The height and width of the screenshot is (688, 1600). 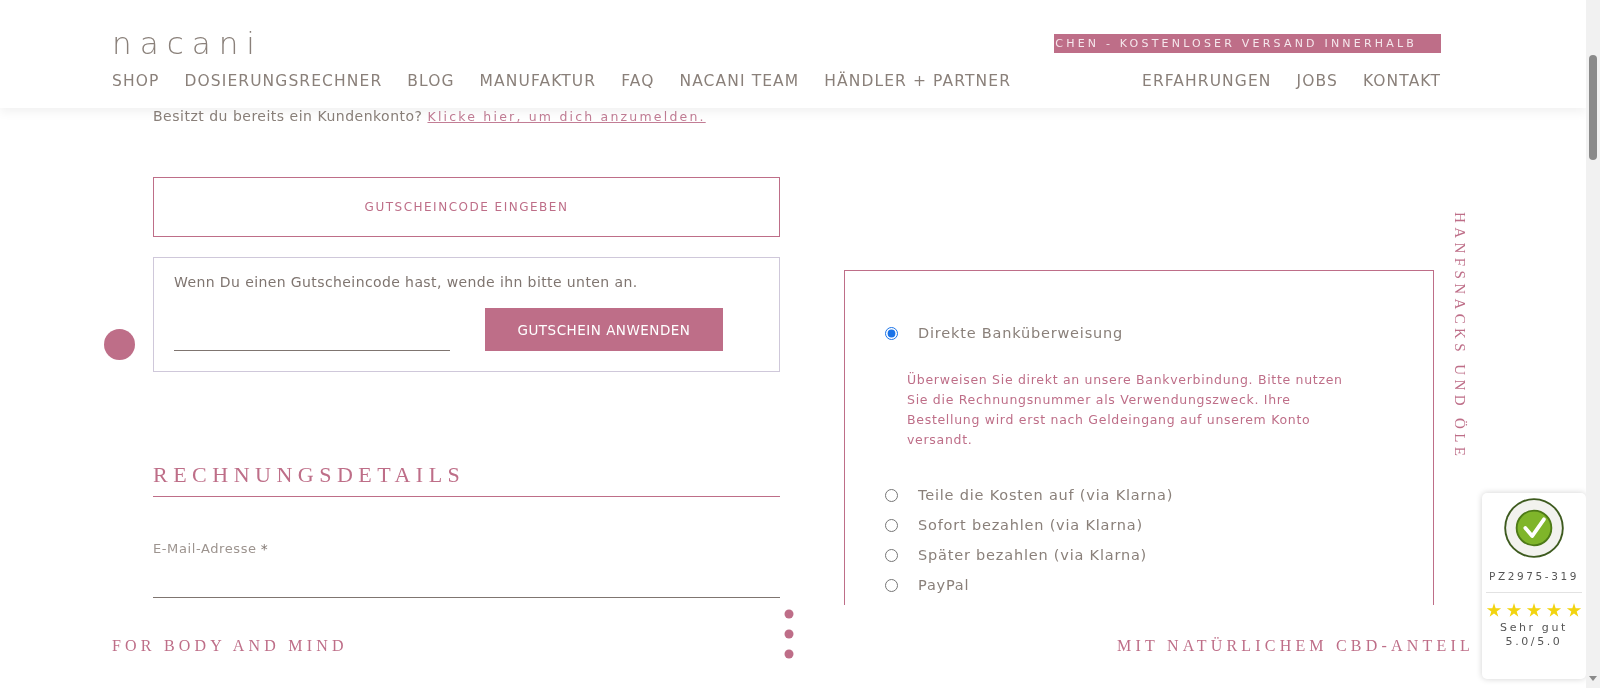 What do you see at coordinates (283, 81) in the screenshot?
I see `nav-link: DOSIERUNGSRECHNER` at bounding box center [283, 81].